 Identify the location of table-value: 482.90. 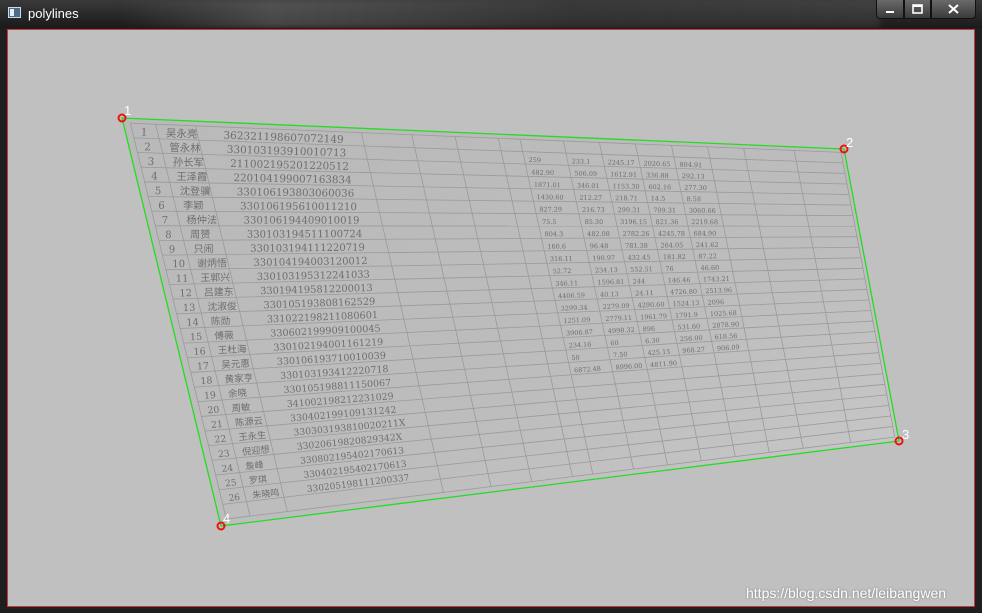
(542, 172).